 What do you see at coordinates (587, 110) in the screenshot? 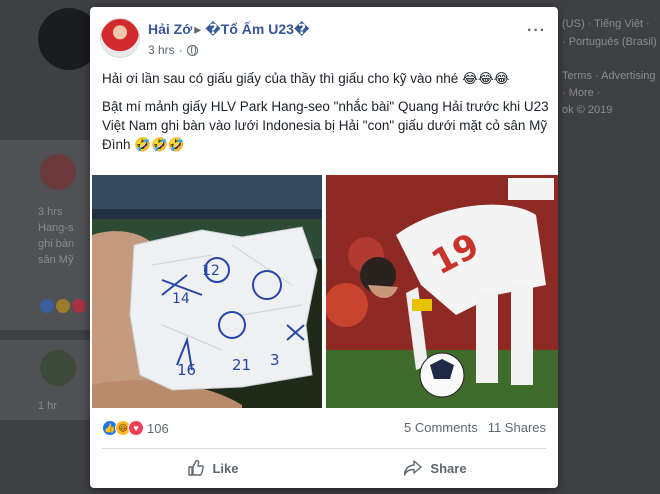
I see `background-footer-link: ok © 2019` at bounding box center [587, 110].